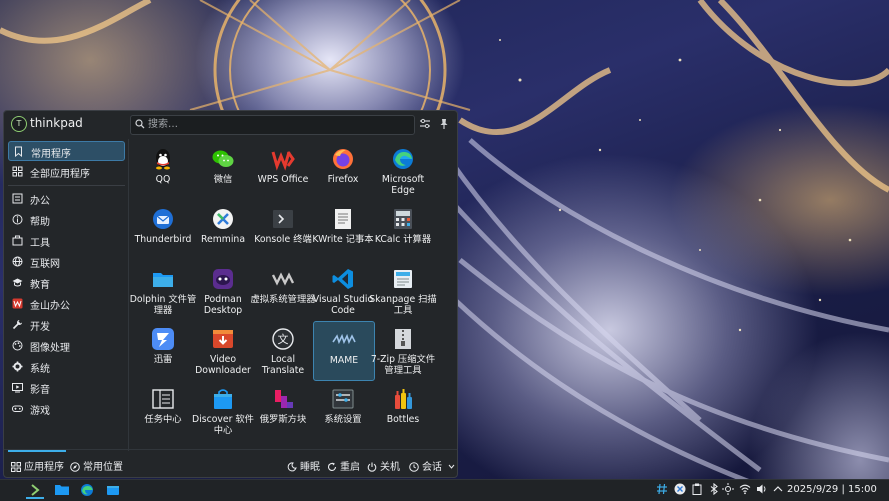 This screenshot has height=501, width=889. I want to click on compass-icon, so click(75, 467).